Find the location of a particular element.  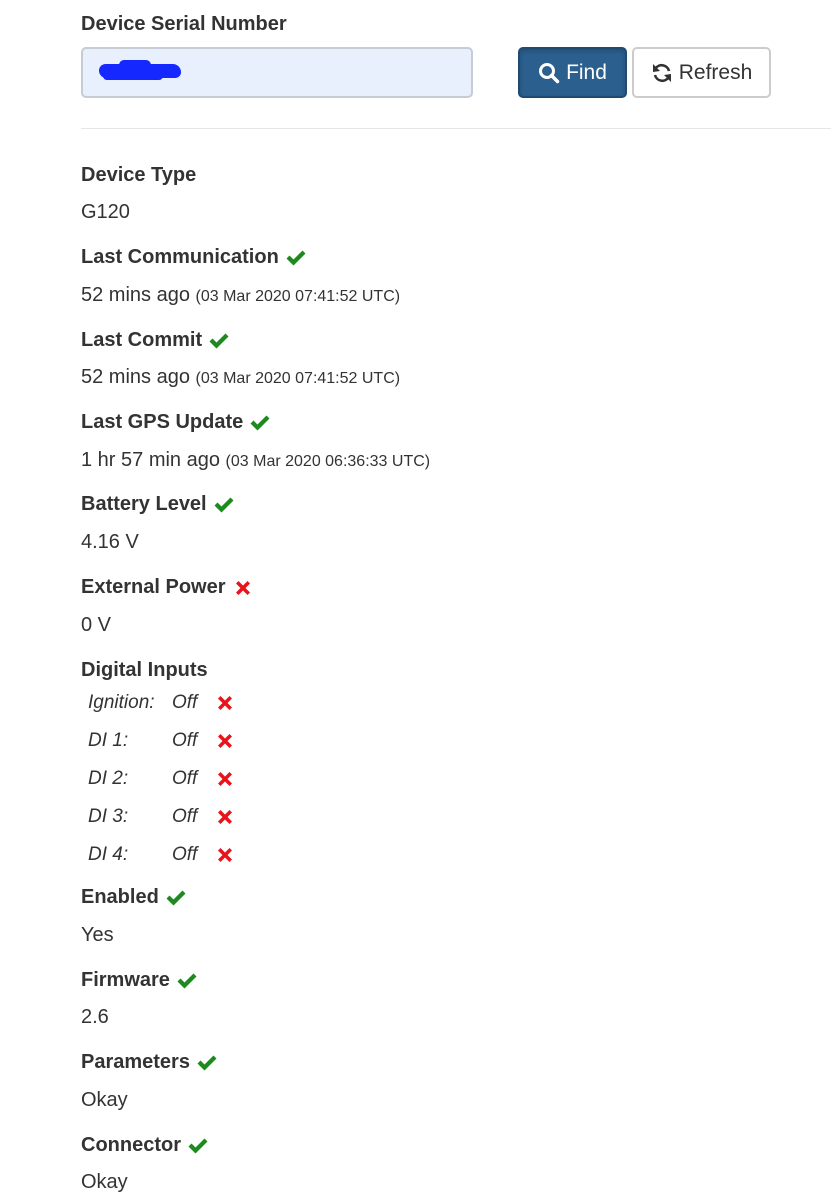

refresh-button-label: Refresh is located at coordinates (715, 72).